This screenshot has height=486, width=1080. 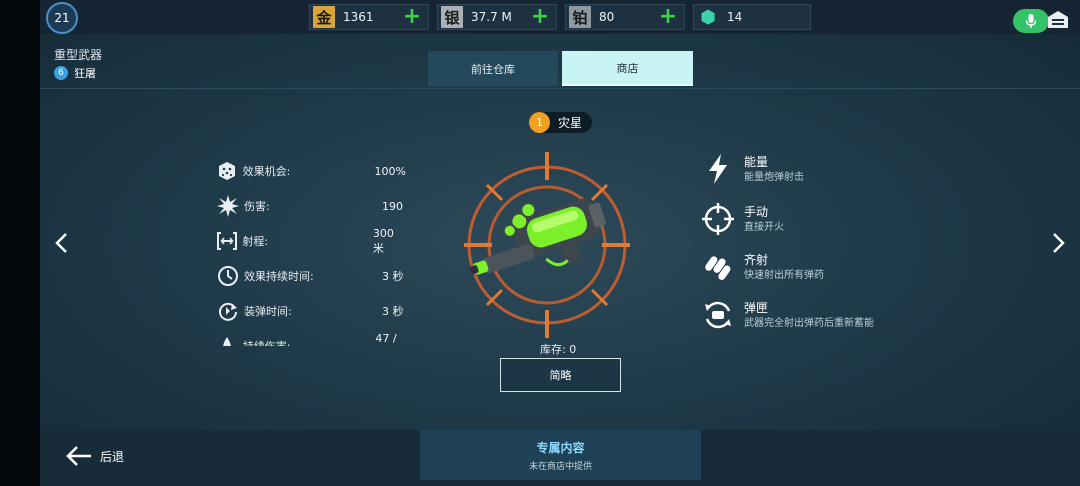 What do you see at coordinates (625, 17) in the screenshot?
I see `currency-platinum: 铂 80 +` at bounding box center [625, 17].